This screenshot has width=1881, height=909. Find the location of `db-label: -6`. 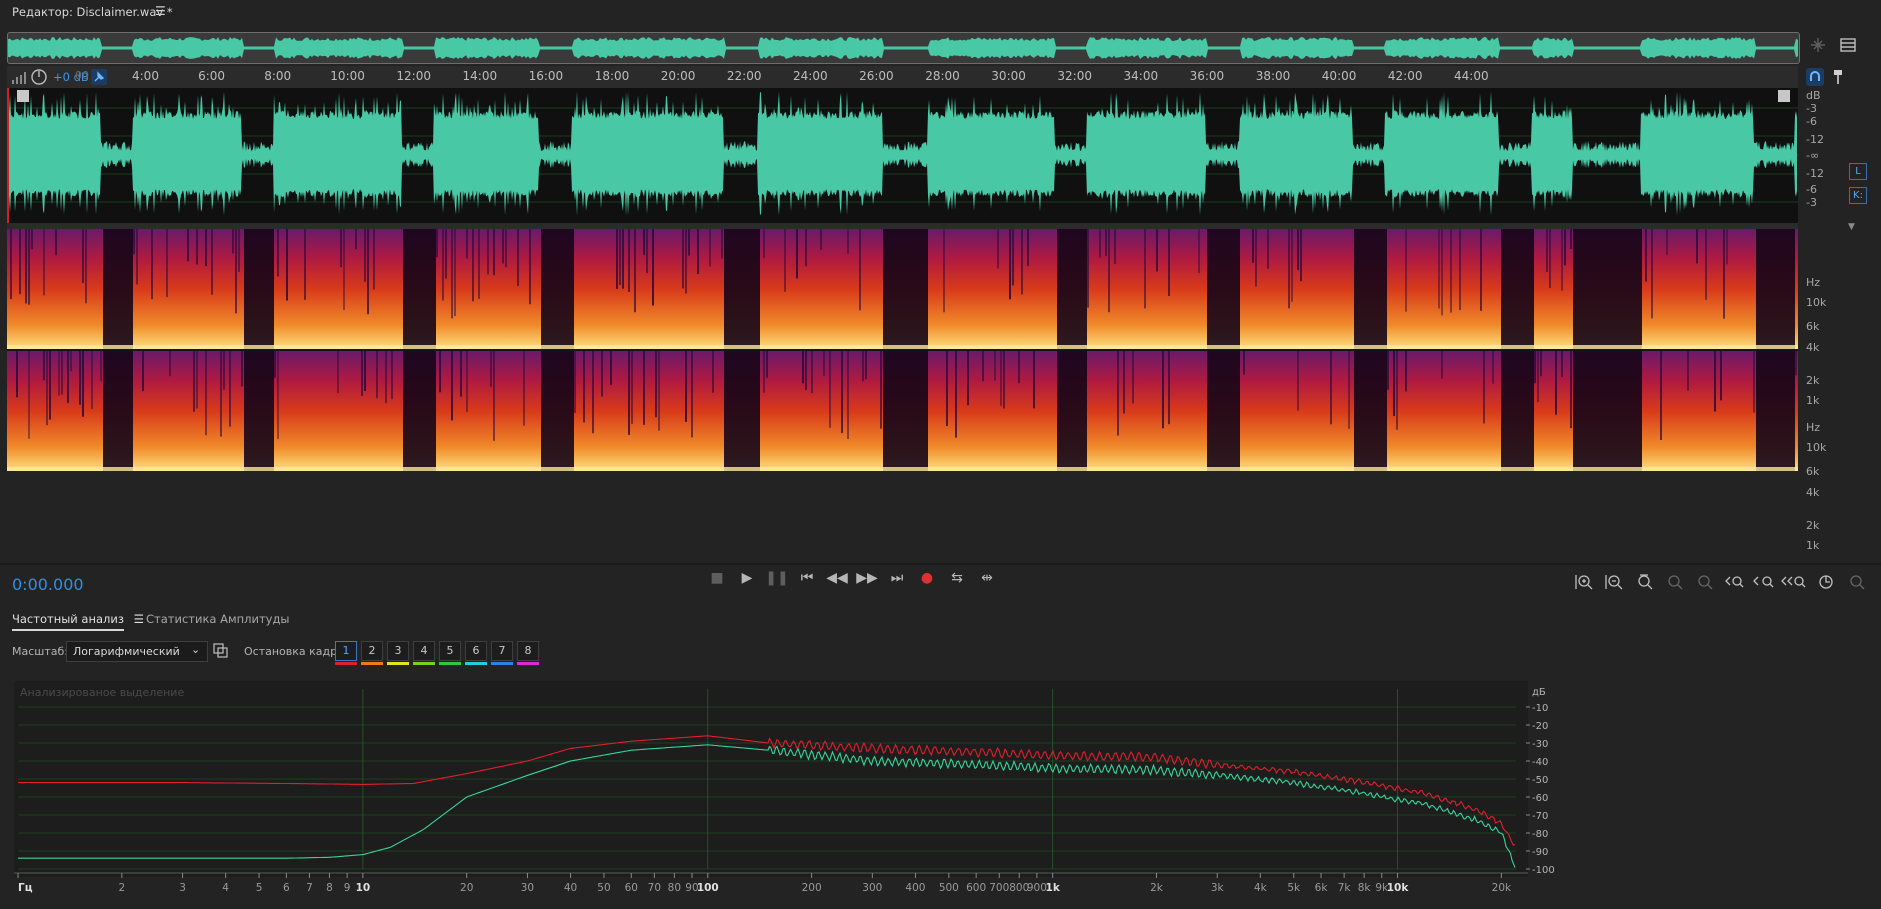

db-label: -6 is located at coordinates (1811, 121).